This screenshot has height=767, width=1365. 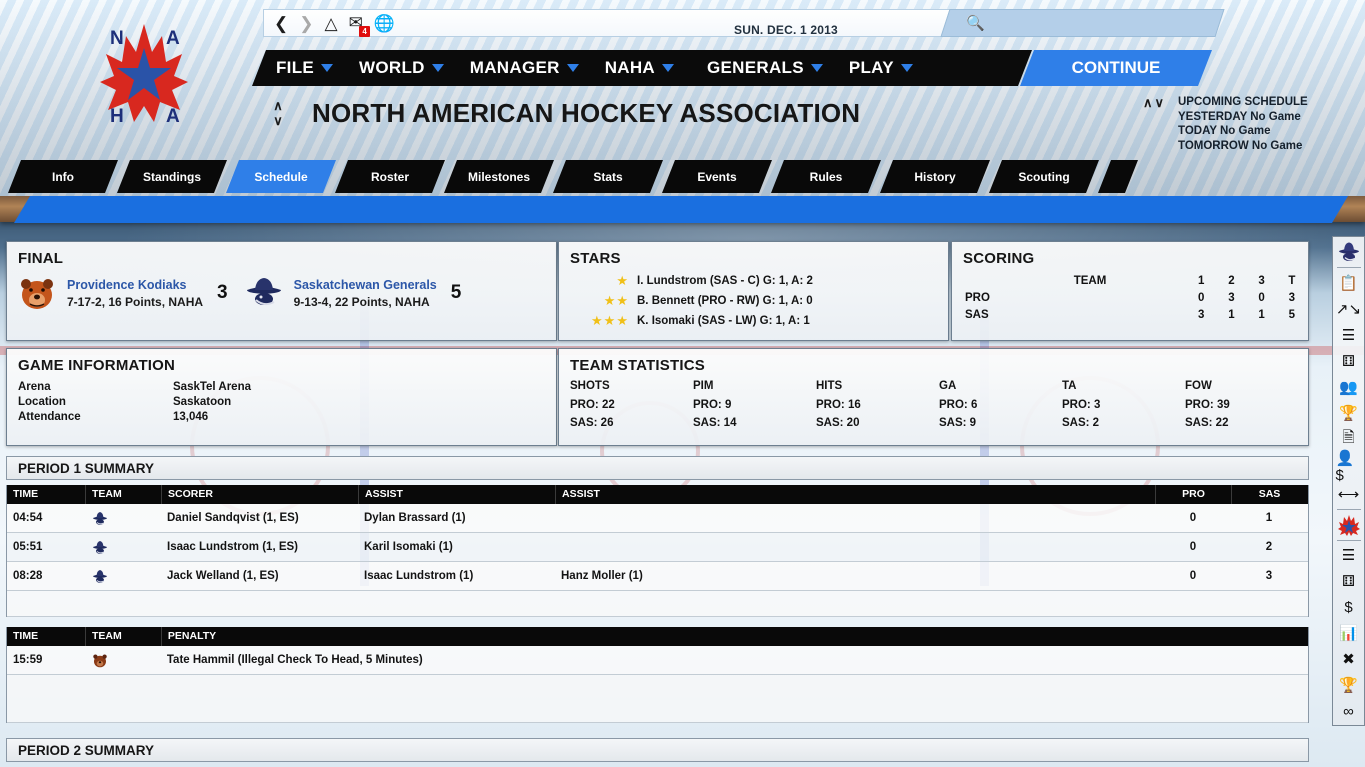 What do you see at coordinates (1349, 335) in the screenshot?
I see `lines-icon: ☰` at bounding box center [1349, 335].